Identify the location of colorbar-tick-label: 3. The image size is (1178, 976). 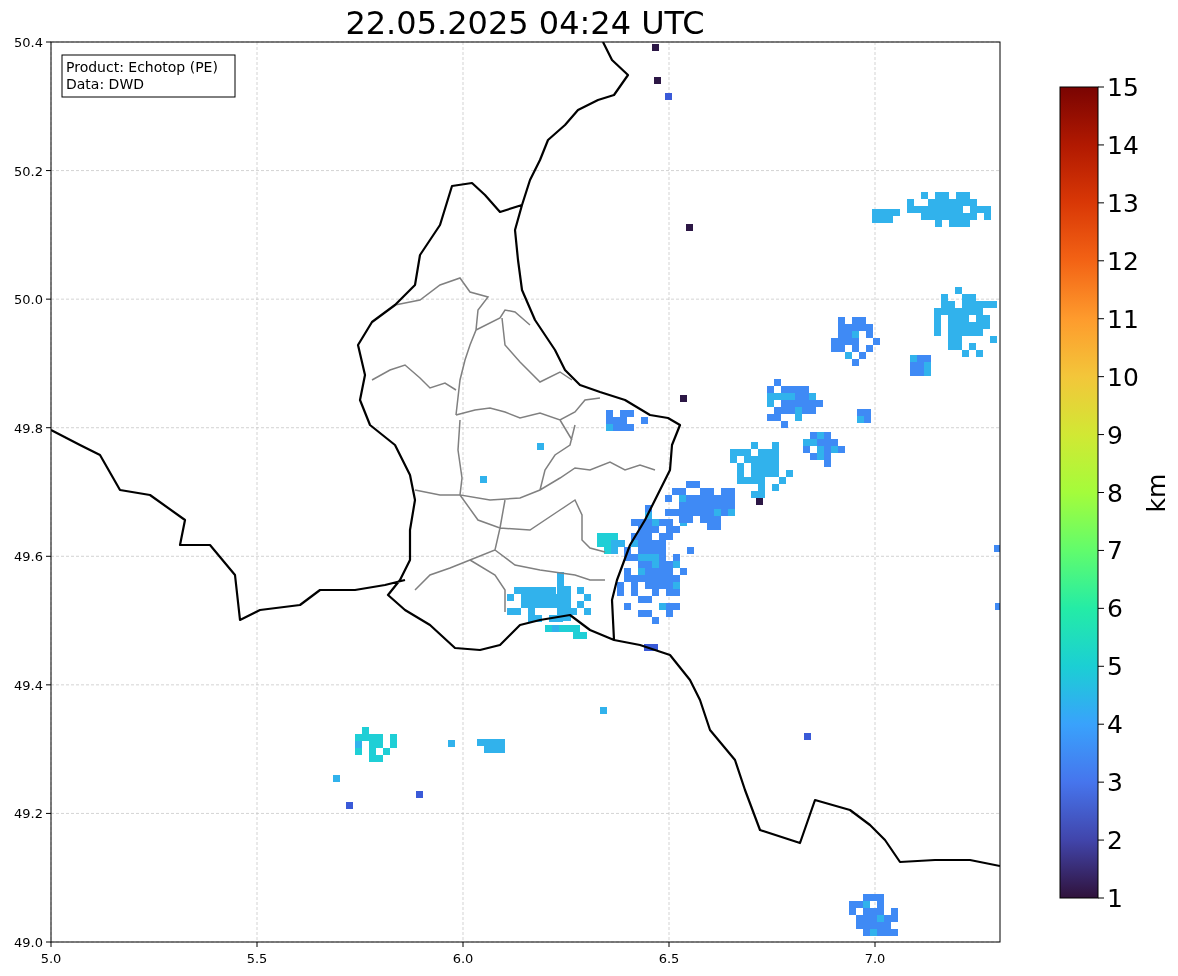
(1115, 783).